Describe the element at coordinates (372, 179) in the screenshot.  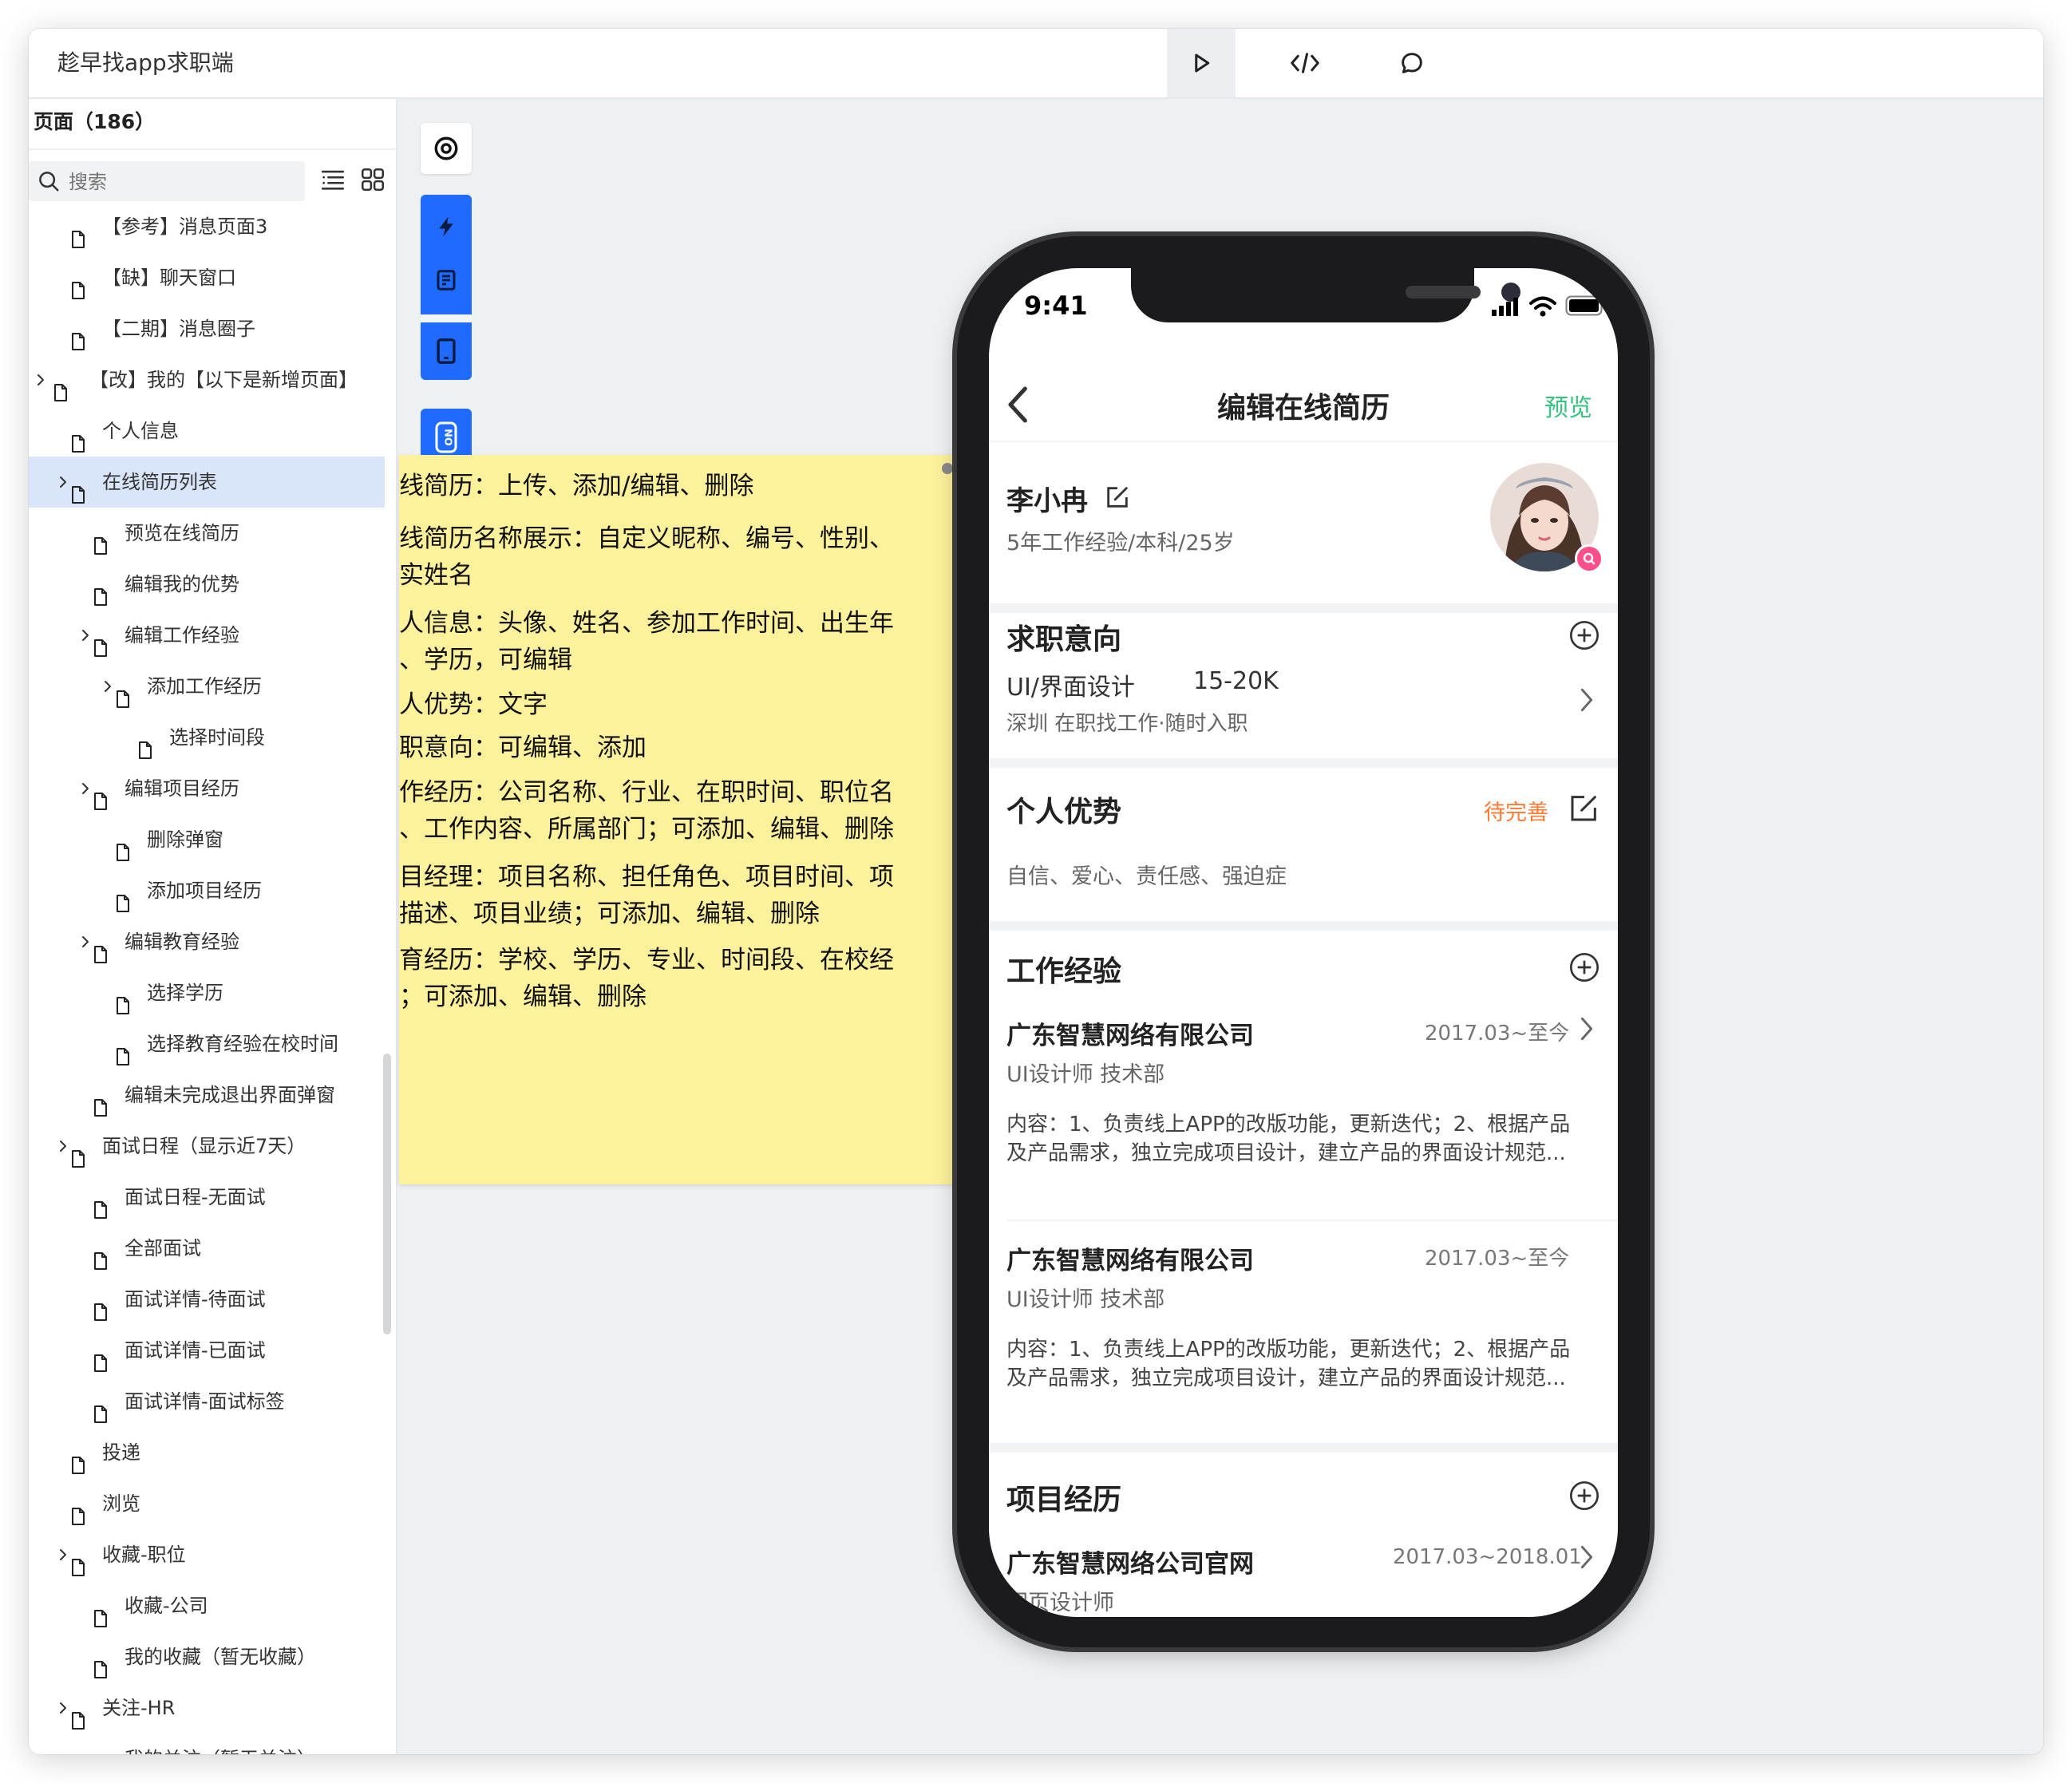
I see `grid-view-icon` at that location.